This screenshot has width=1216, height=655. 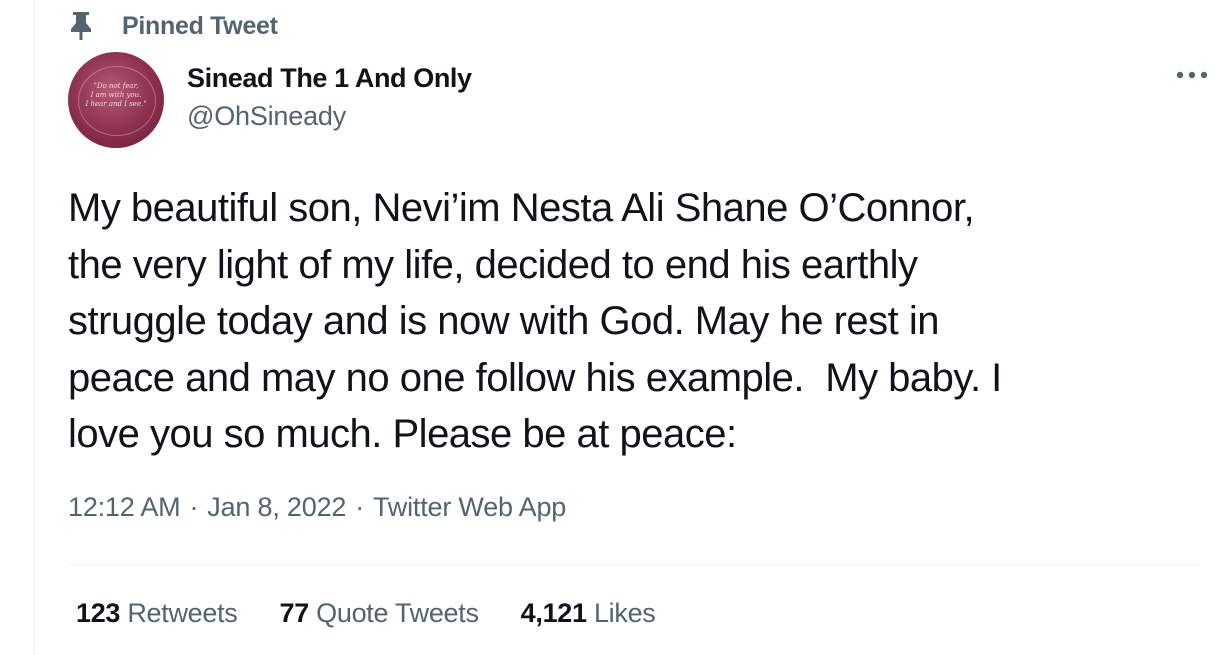 I want to click on quote-tweets-count: 77, so click(x=294, y=613).